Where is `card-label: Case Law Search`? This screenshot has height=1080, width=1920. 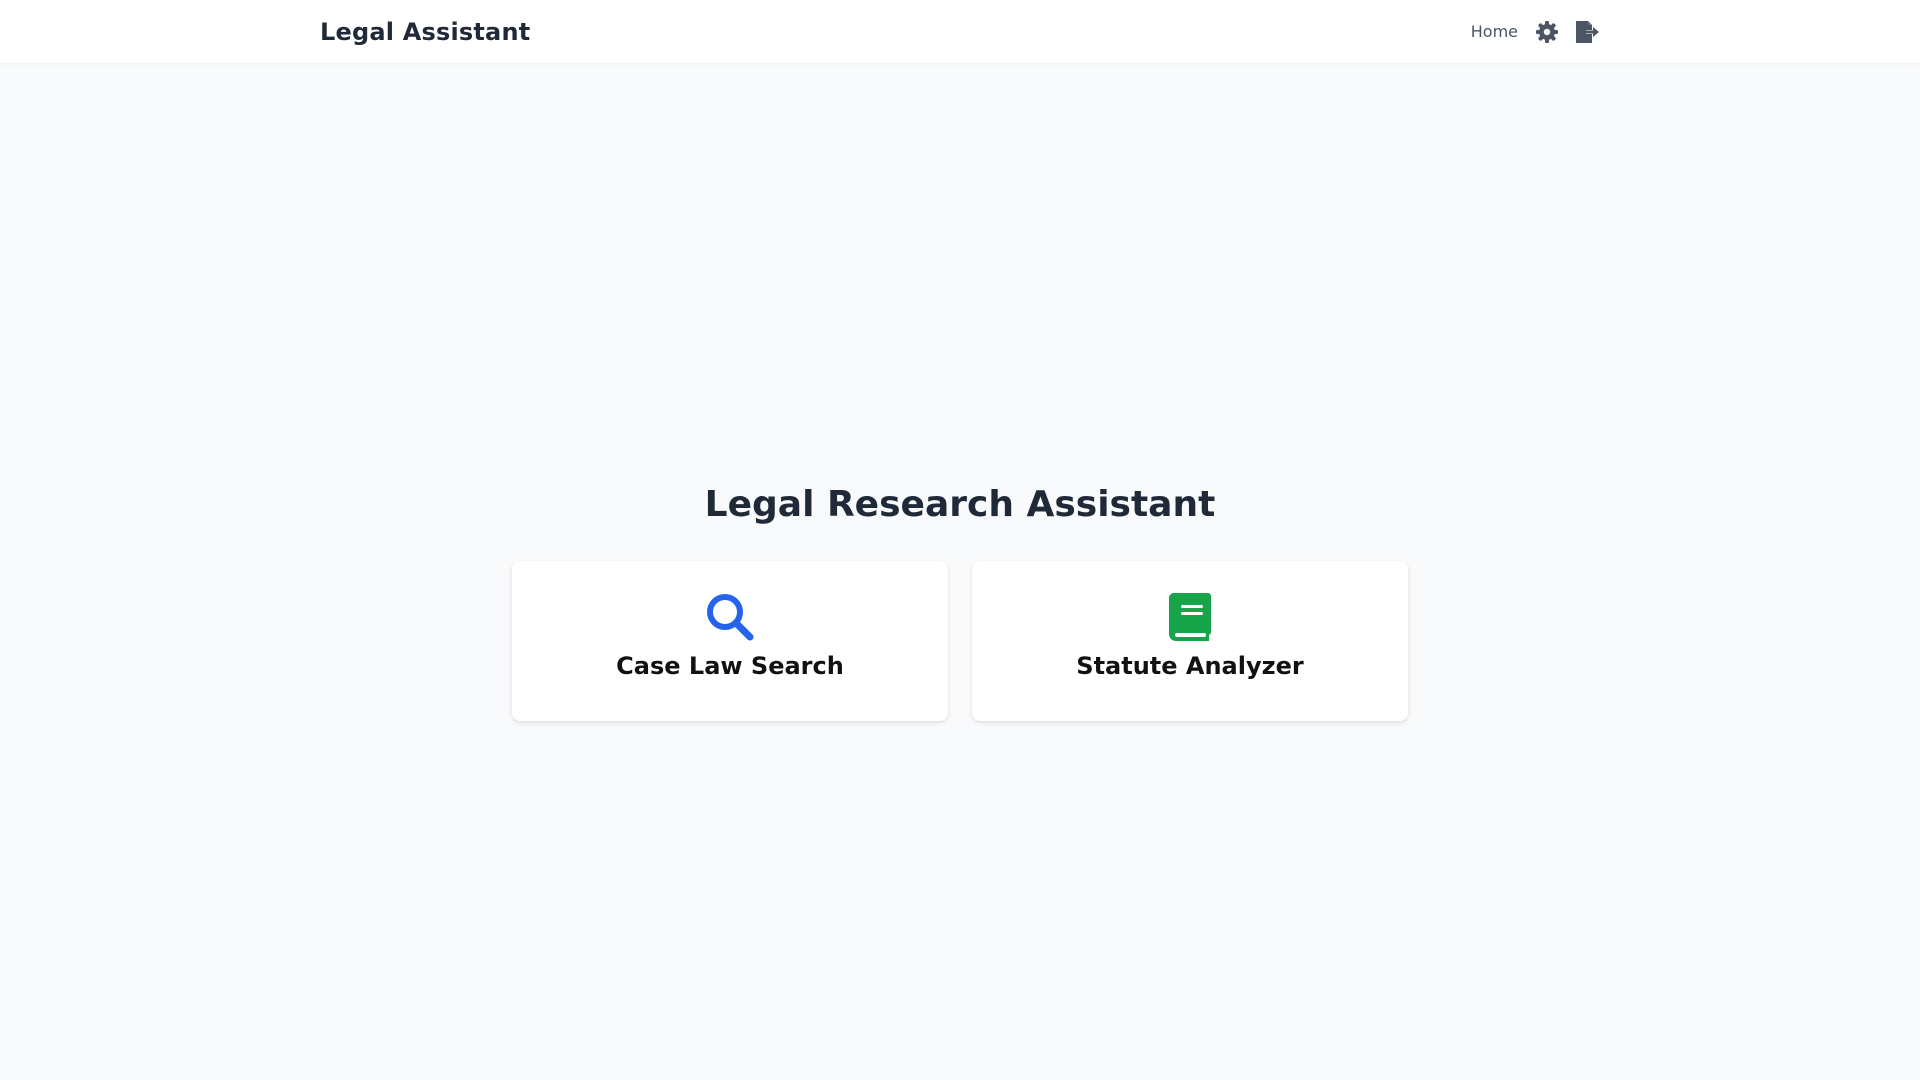
card-label: Case Law Search is located at coordinates (730, 666).